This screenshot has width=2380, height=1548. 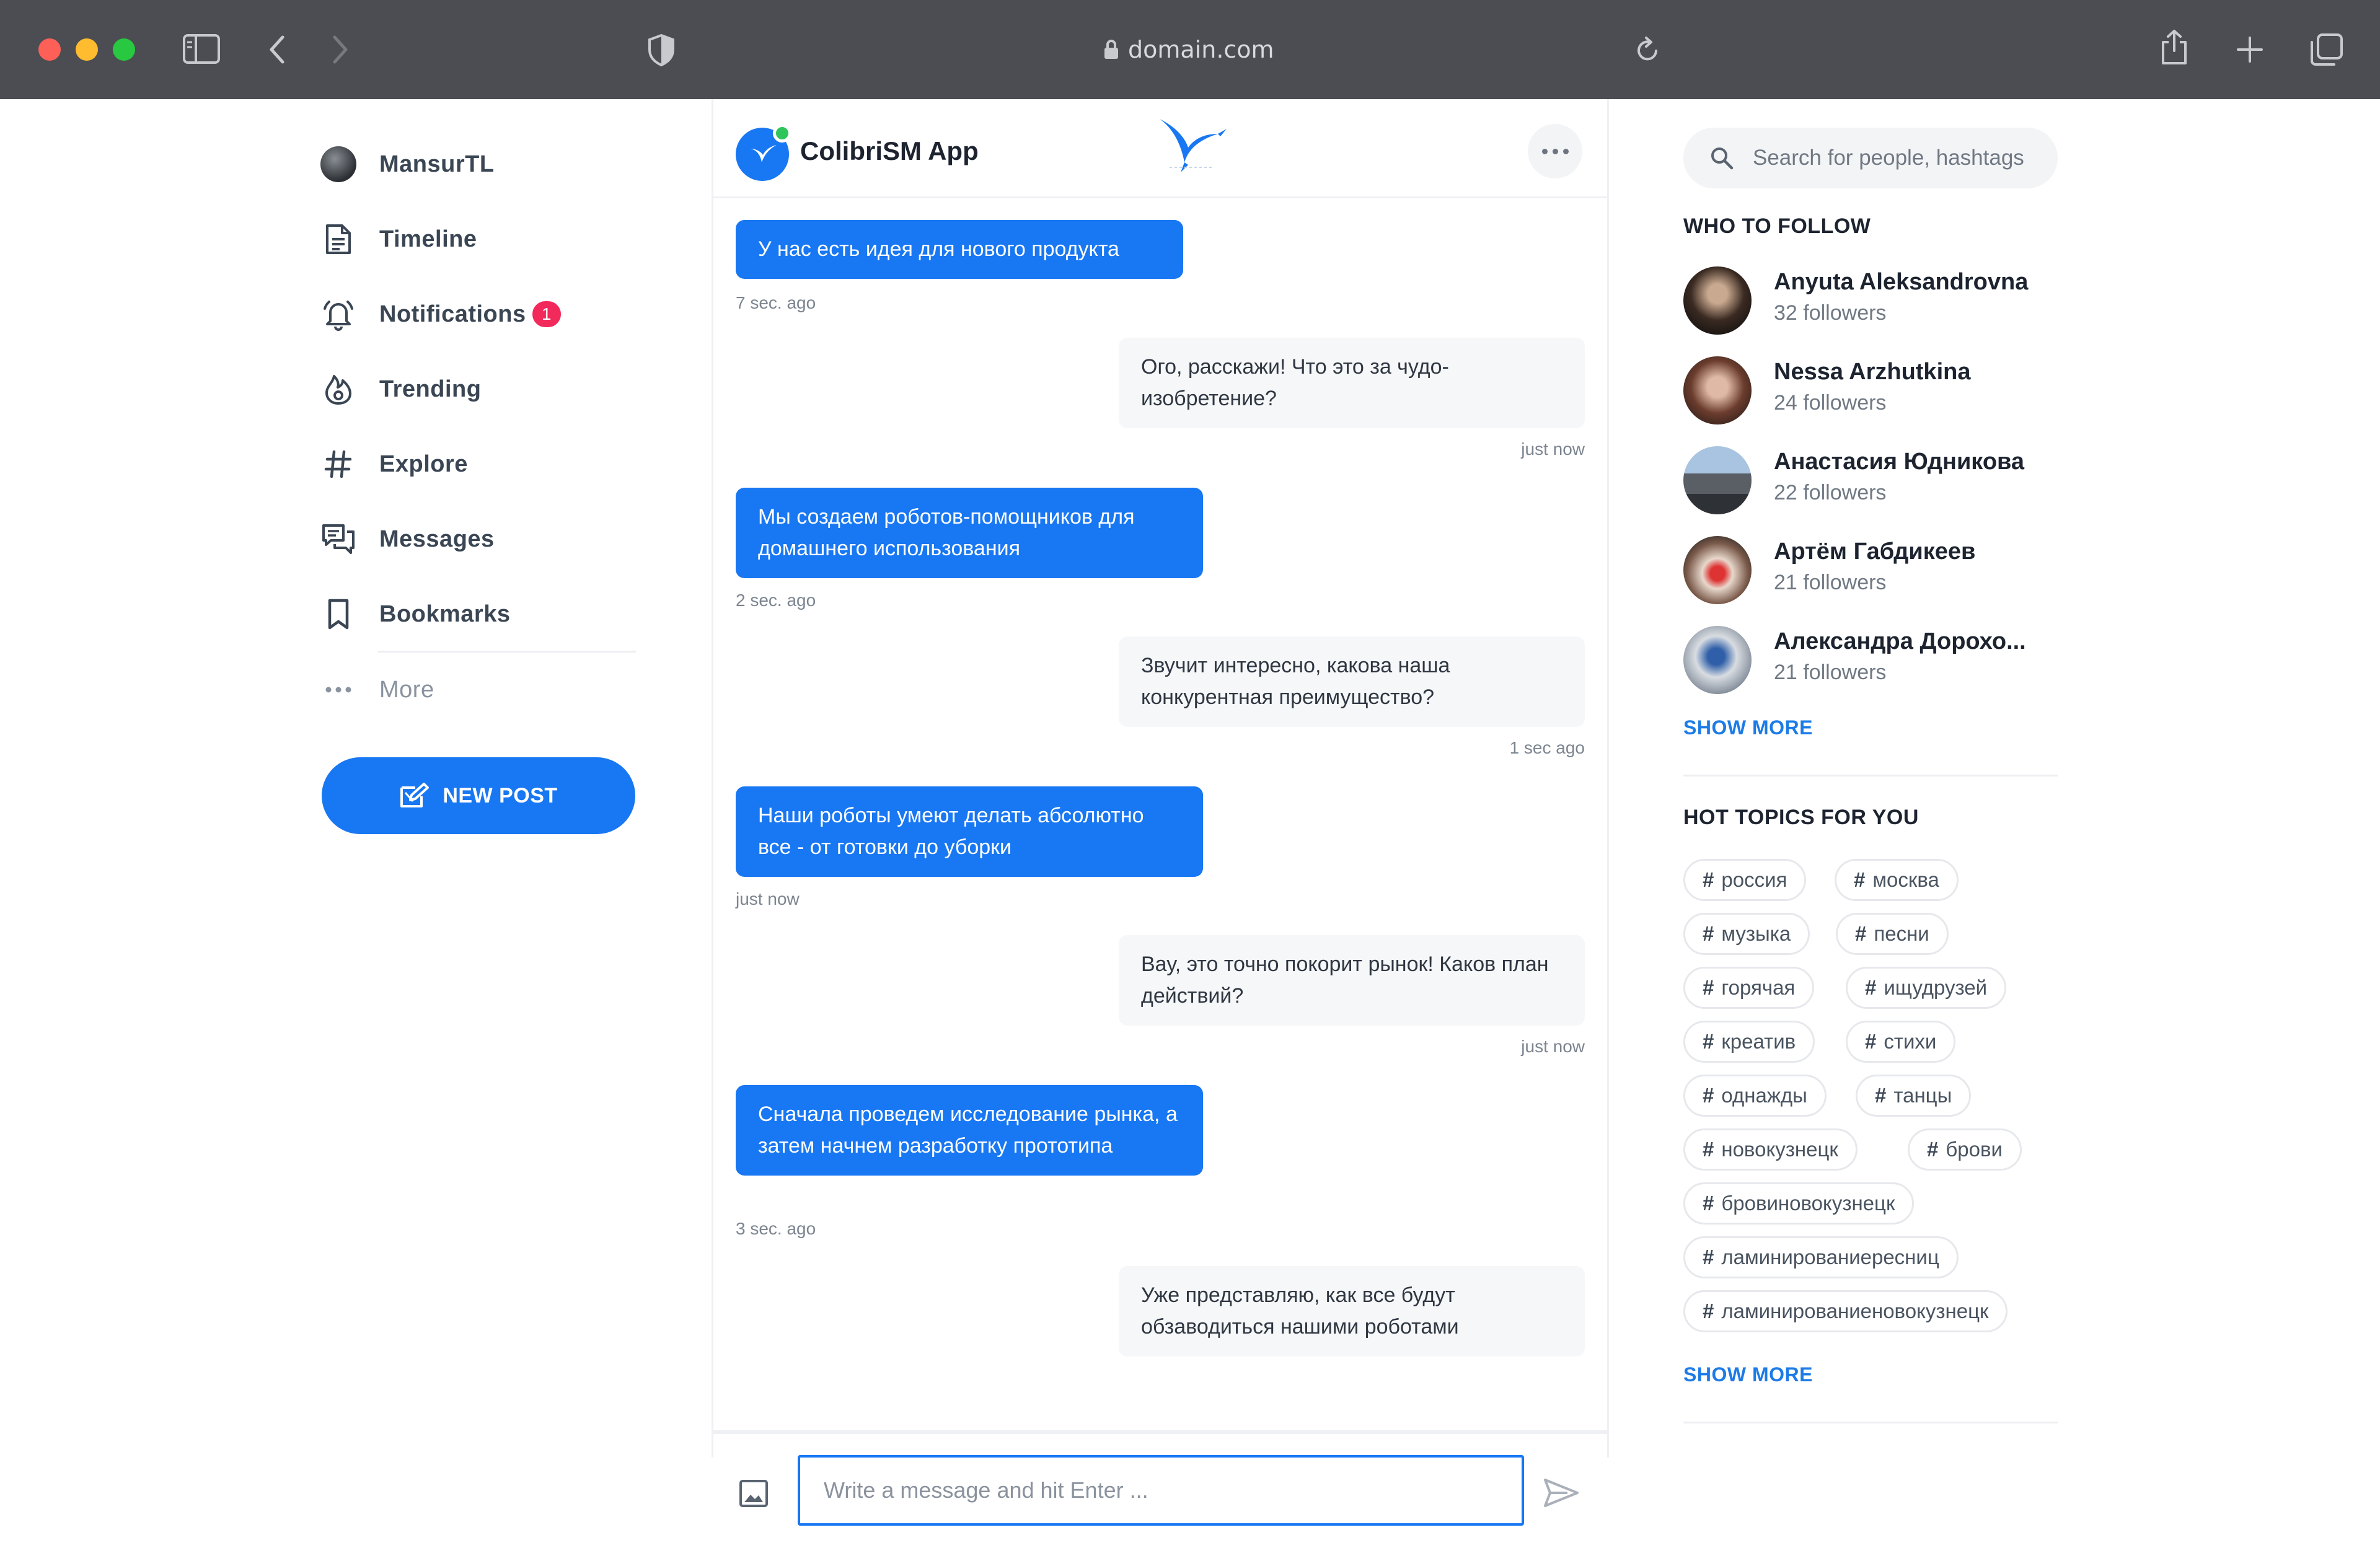 What do you see at coordinates (338, 239) in the screenshot?
I see `document-icon` at bounding box center [338, 239].